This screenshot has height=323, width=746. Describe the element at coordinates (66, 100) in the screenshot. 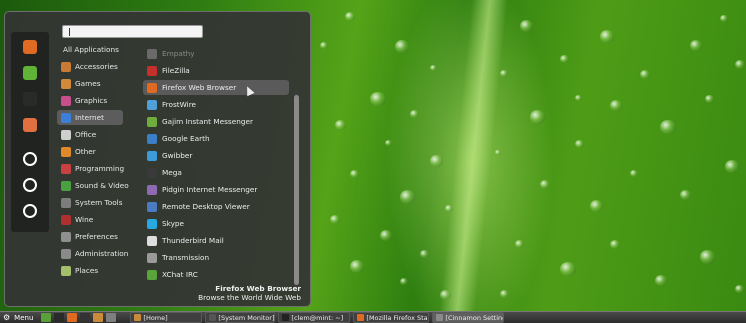

I see `graphics-icon` at that location.